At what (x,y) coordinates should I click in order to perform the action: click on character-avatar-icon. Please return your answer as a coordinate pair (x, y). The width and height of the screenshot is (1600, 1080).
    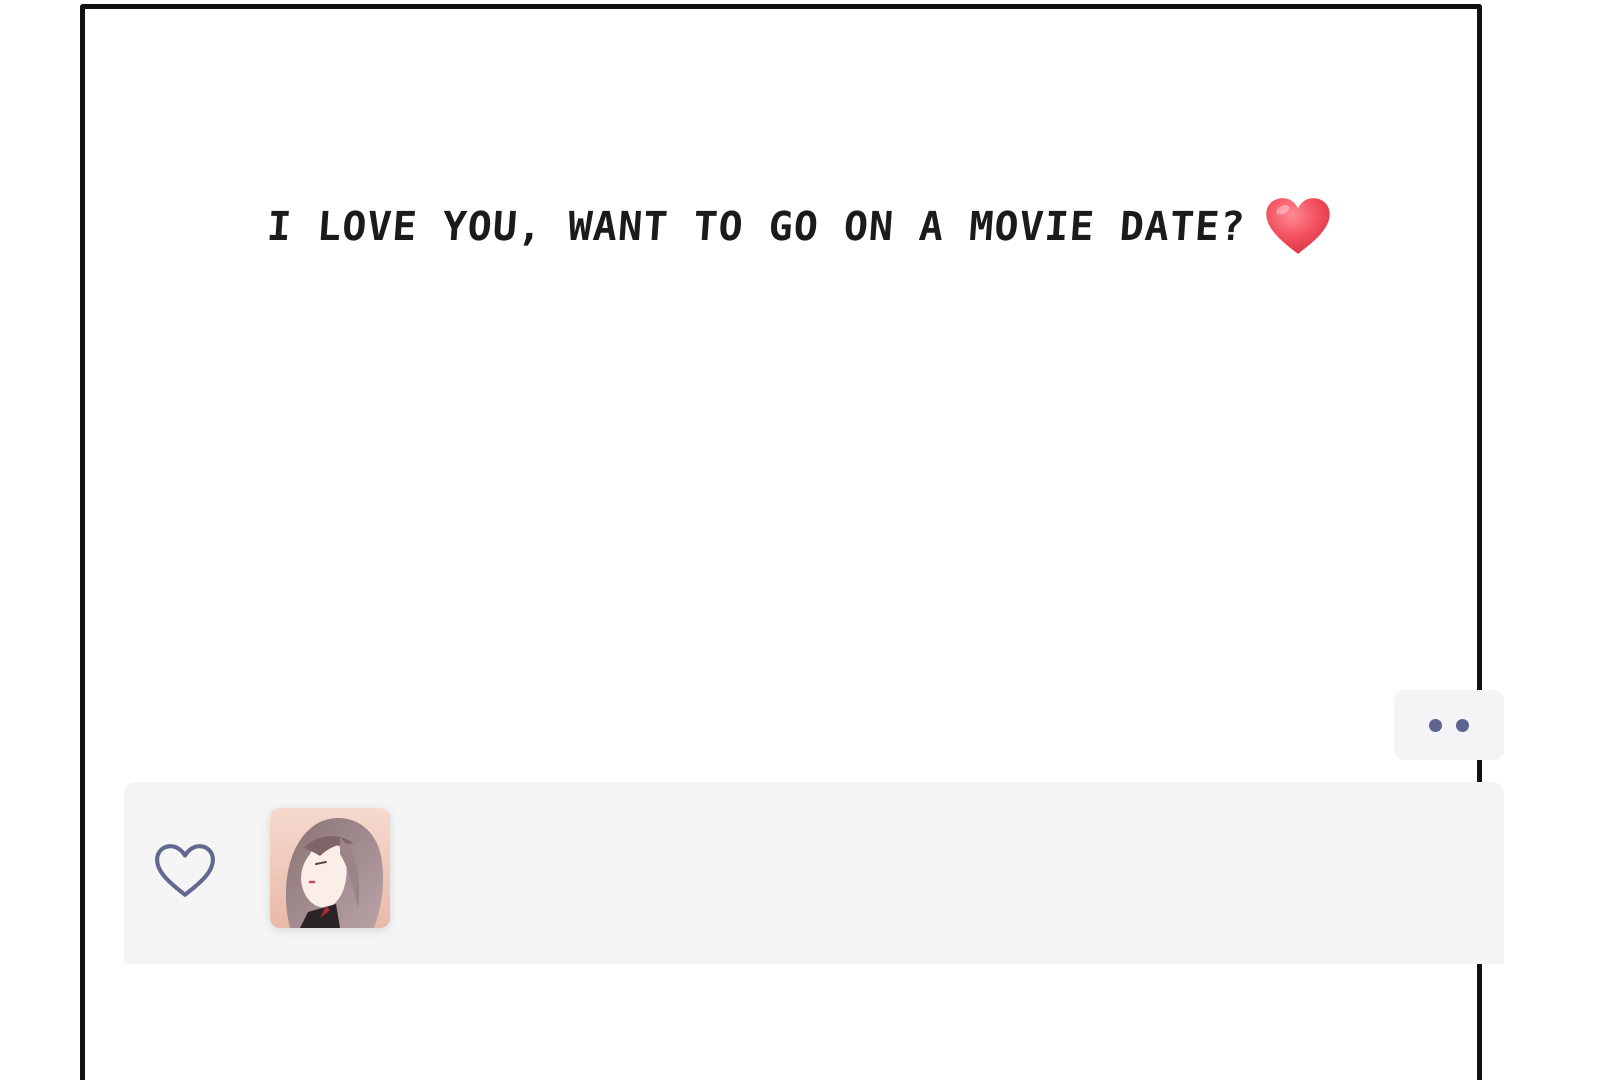
    Looking at the image, I should click on (330, 868).